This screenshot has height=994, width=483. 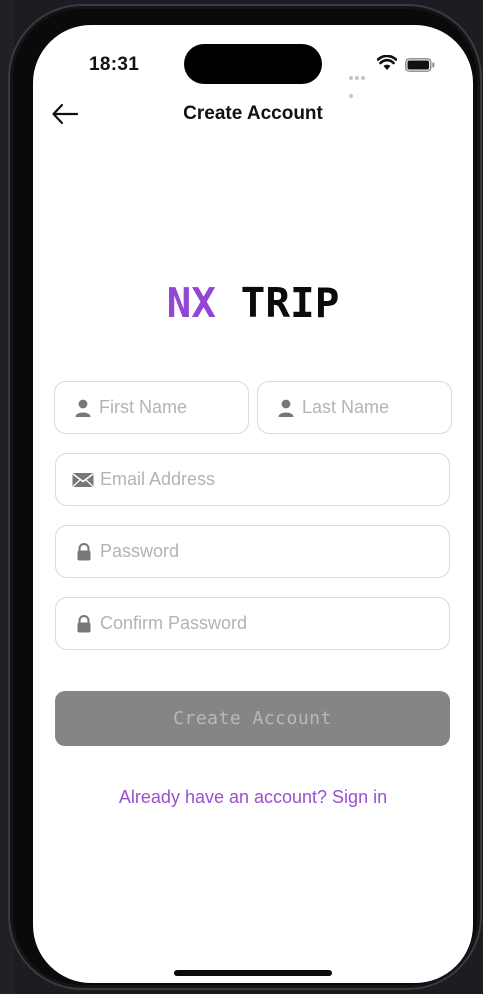 What do you see at coordinates (270, 623) in the screenshot?
I see `confirm-password-input` at bounding box center [270, 623].